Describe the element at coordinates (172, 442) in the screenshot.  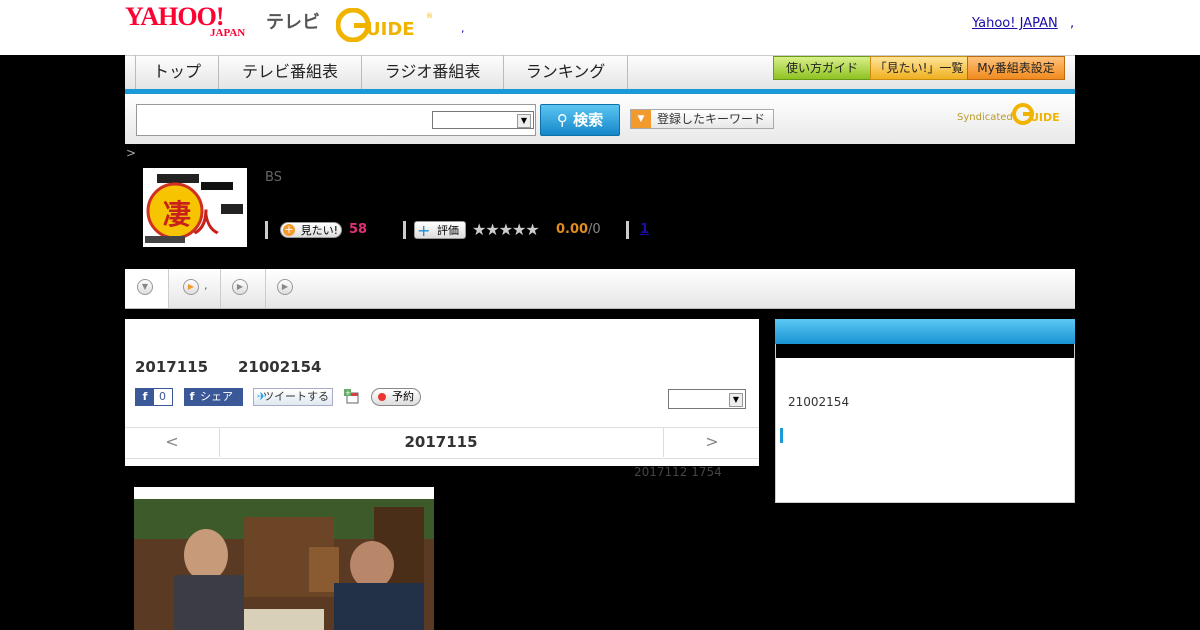
I see `previous-date-button: <` at that location.